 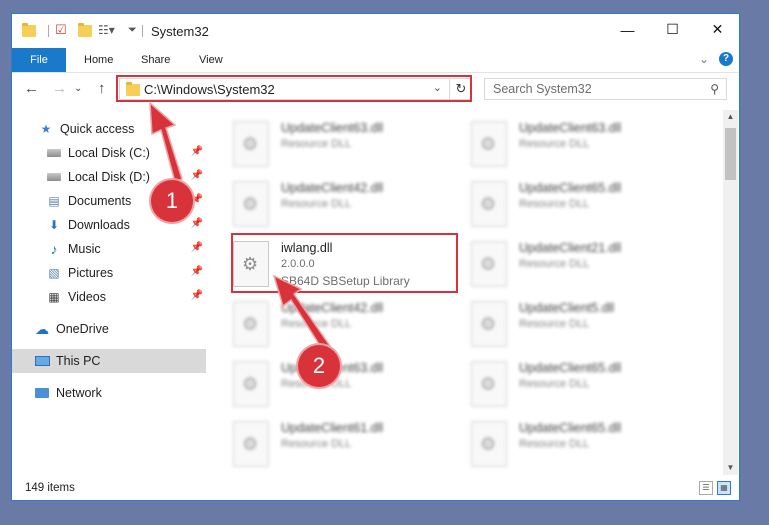 What do you see at coordinates (319, 366) in the screenshot?
I see `step-2-badge: 2` at bounding box center [319, 366].